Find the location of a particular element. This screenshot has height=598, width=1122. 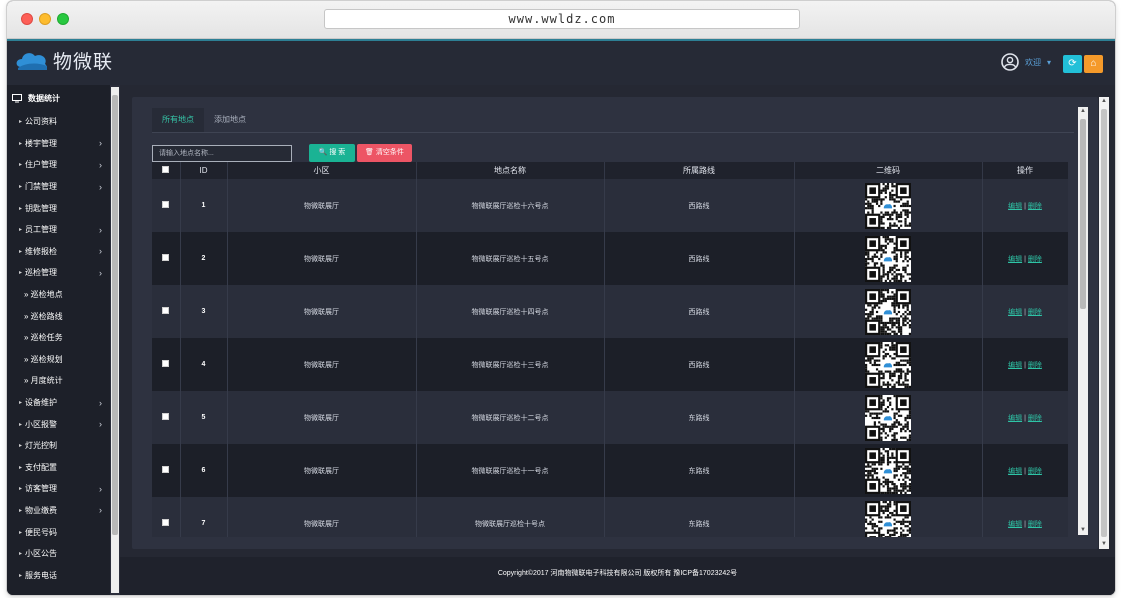

sidebar-subitem: » 巡检任务 is located at coordinates (58, 338).